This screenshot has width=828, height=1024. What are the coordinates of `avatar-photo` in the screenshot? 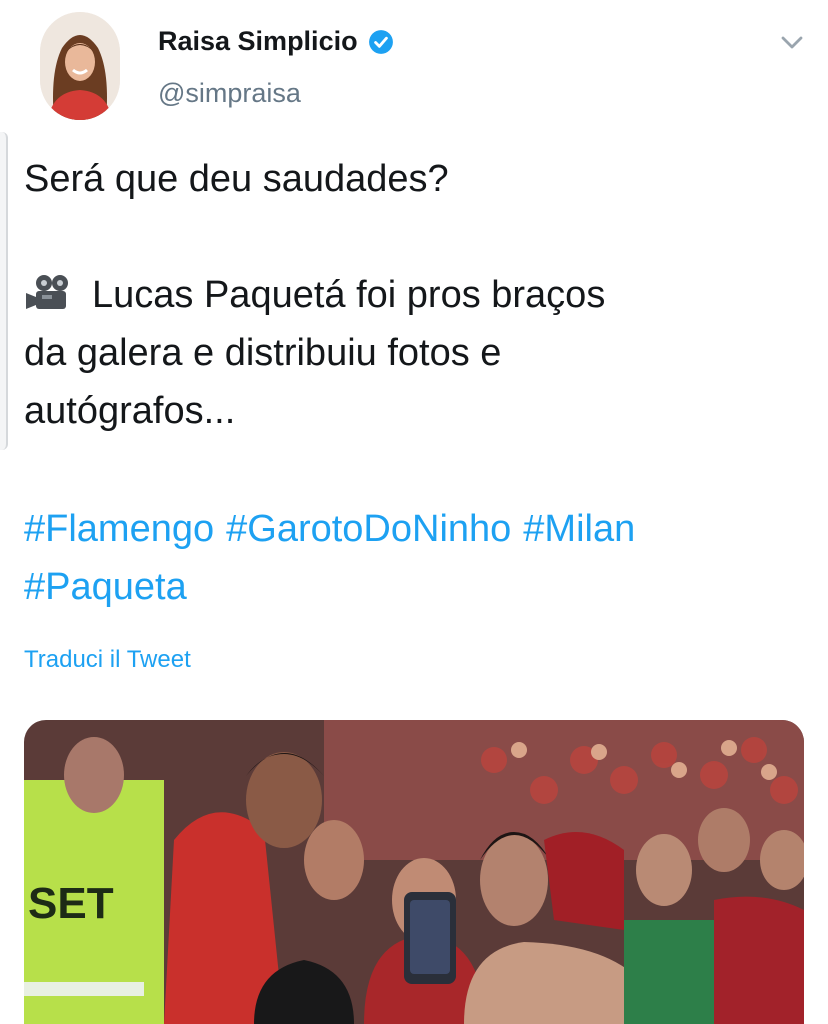 It's located at (80, 66).